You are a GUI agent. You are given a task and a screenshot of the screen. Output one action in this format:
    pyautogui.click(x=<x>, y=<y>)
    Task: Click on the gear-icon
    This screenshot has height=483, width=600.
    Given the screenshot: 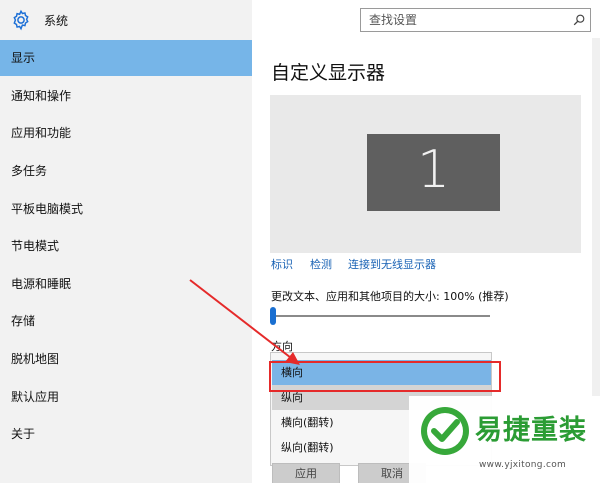 What is the action you would take?
    pyautogui.click(x=21, y=20)
    